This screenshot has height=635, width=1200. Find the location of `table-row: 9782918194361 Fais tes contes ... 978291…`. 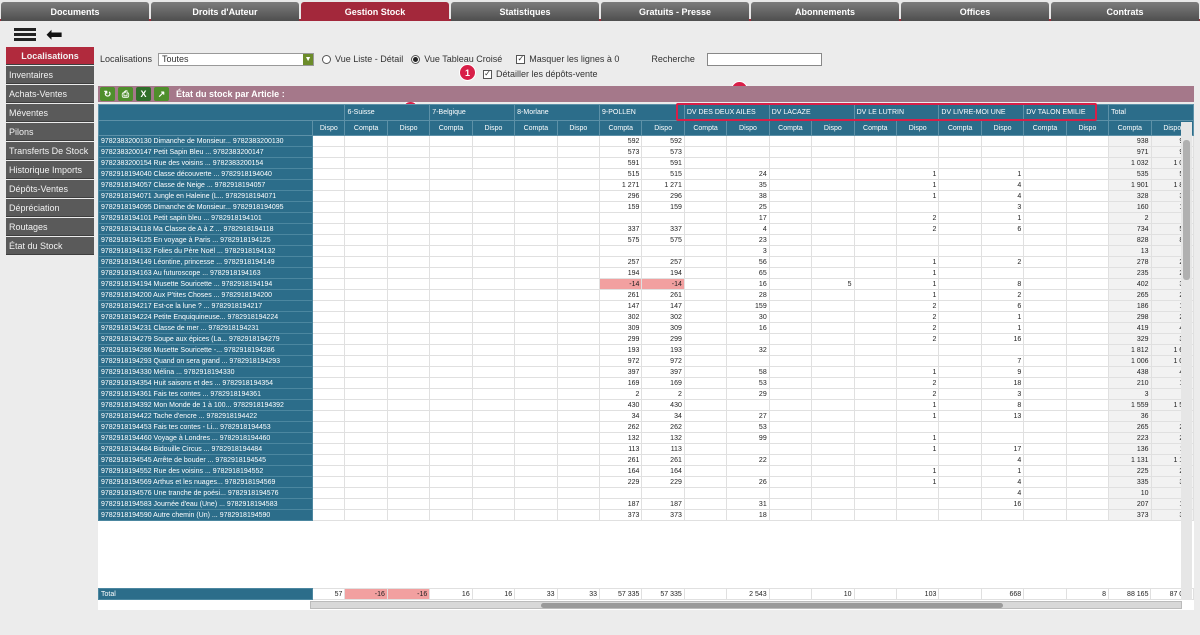

table-row: 9782918194361 Fais tes contes ... 978291… is located at coordinates (646, 394).